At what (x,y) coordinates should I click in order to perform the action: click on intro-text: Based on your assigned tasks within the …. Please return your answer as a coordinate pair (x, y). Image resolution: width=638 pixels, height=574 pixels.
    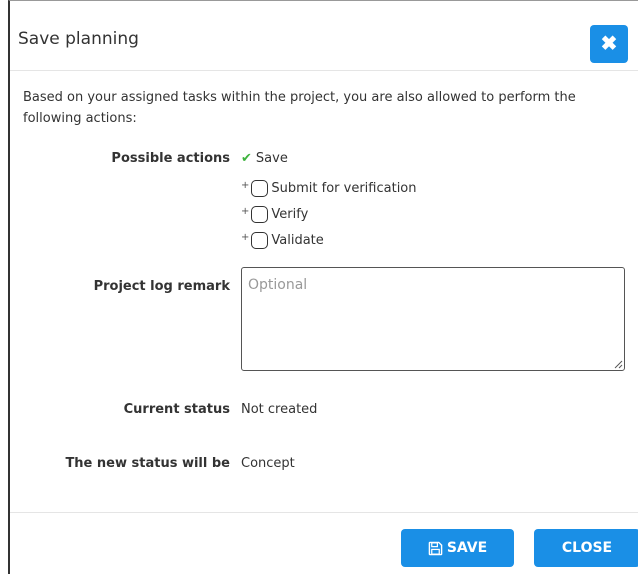
    Looking at the image, I should click on (299, 108).